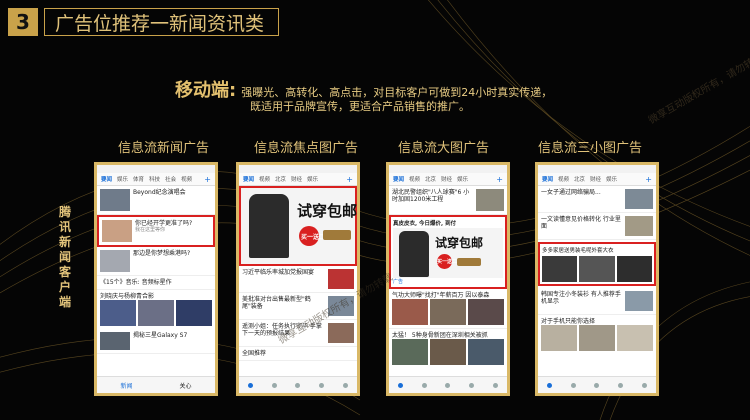 This screenshot has height=420, width=750. Describe the element at coordinates (127, 296) in the screenshot. I see `item-title: 刘晓庆与杨柳青合影` at that location.